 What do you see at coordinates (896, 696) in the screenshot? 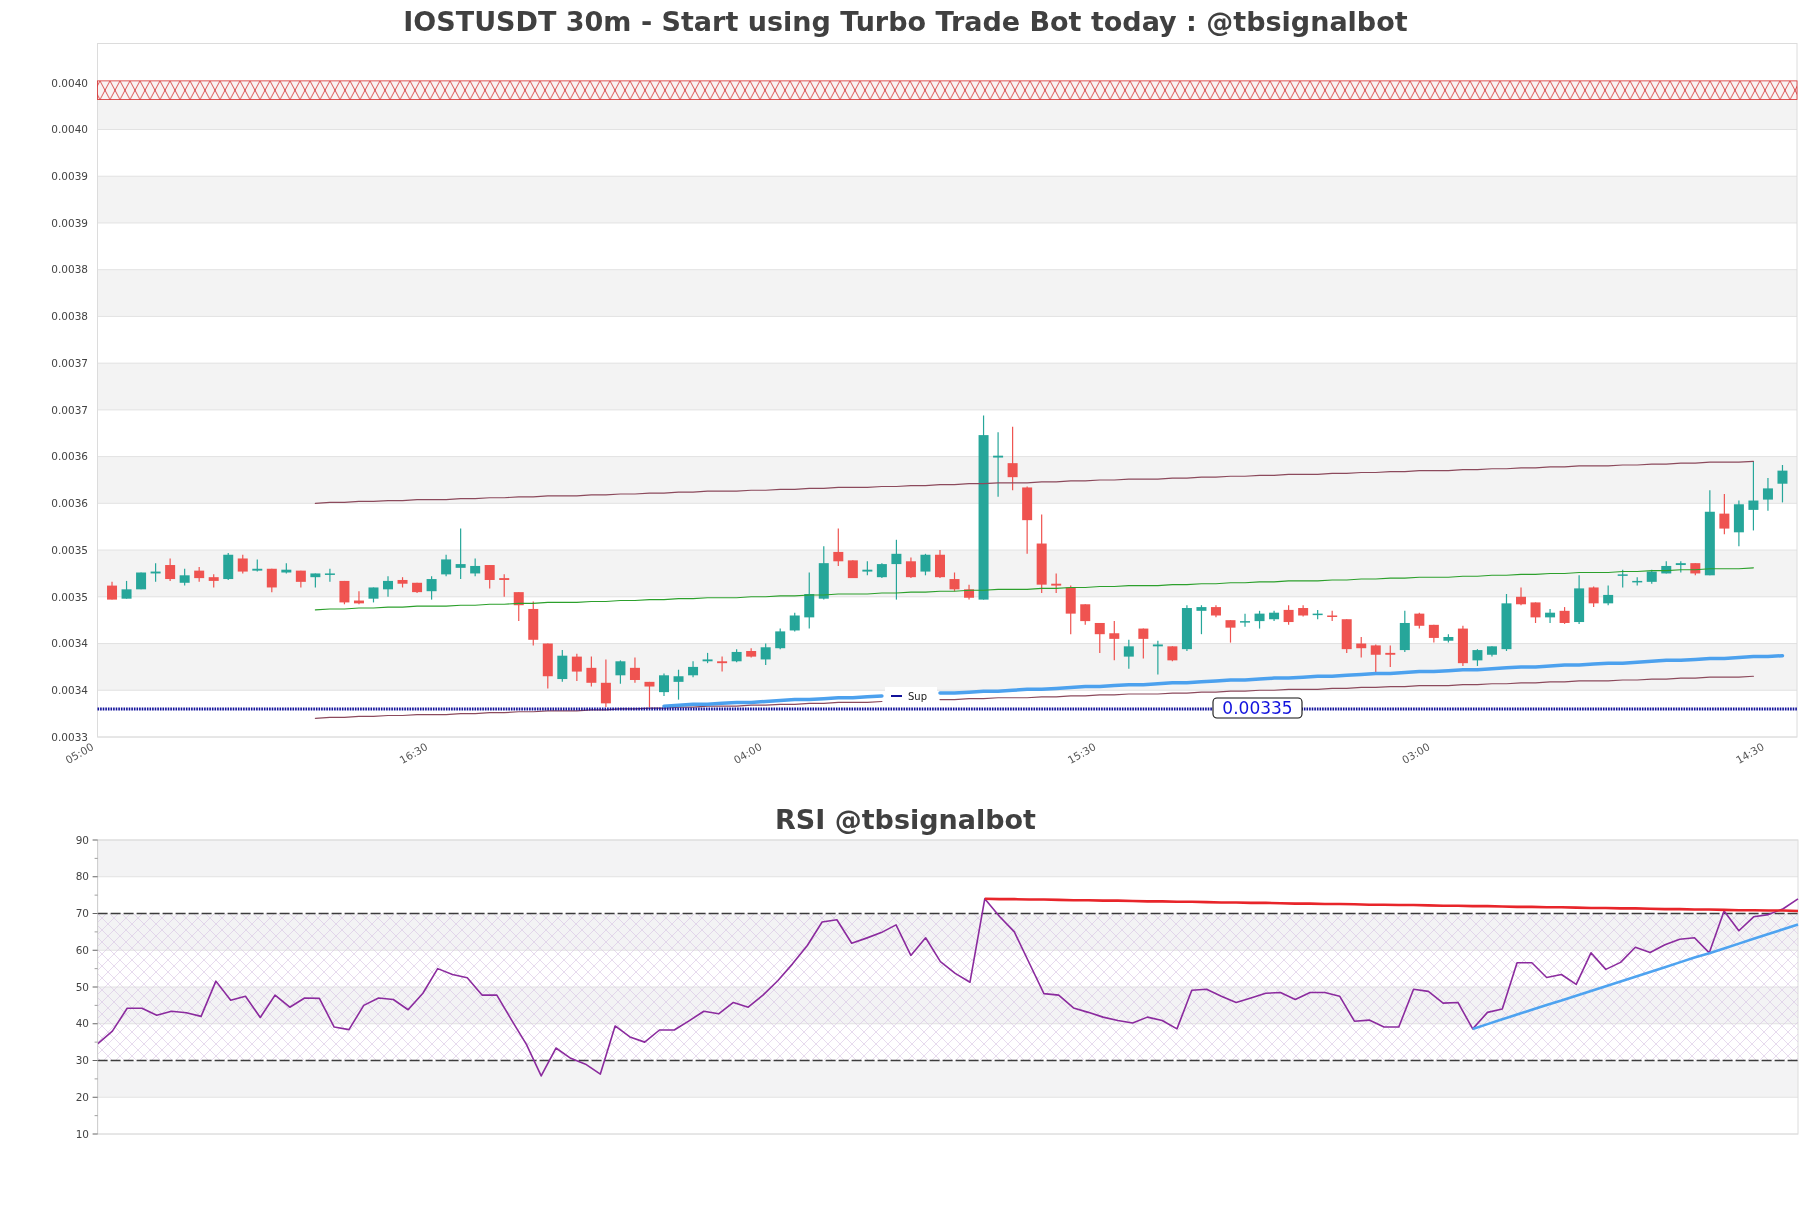
I see `legend-line-icon` at bounding box center [896, 696].